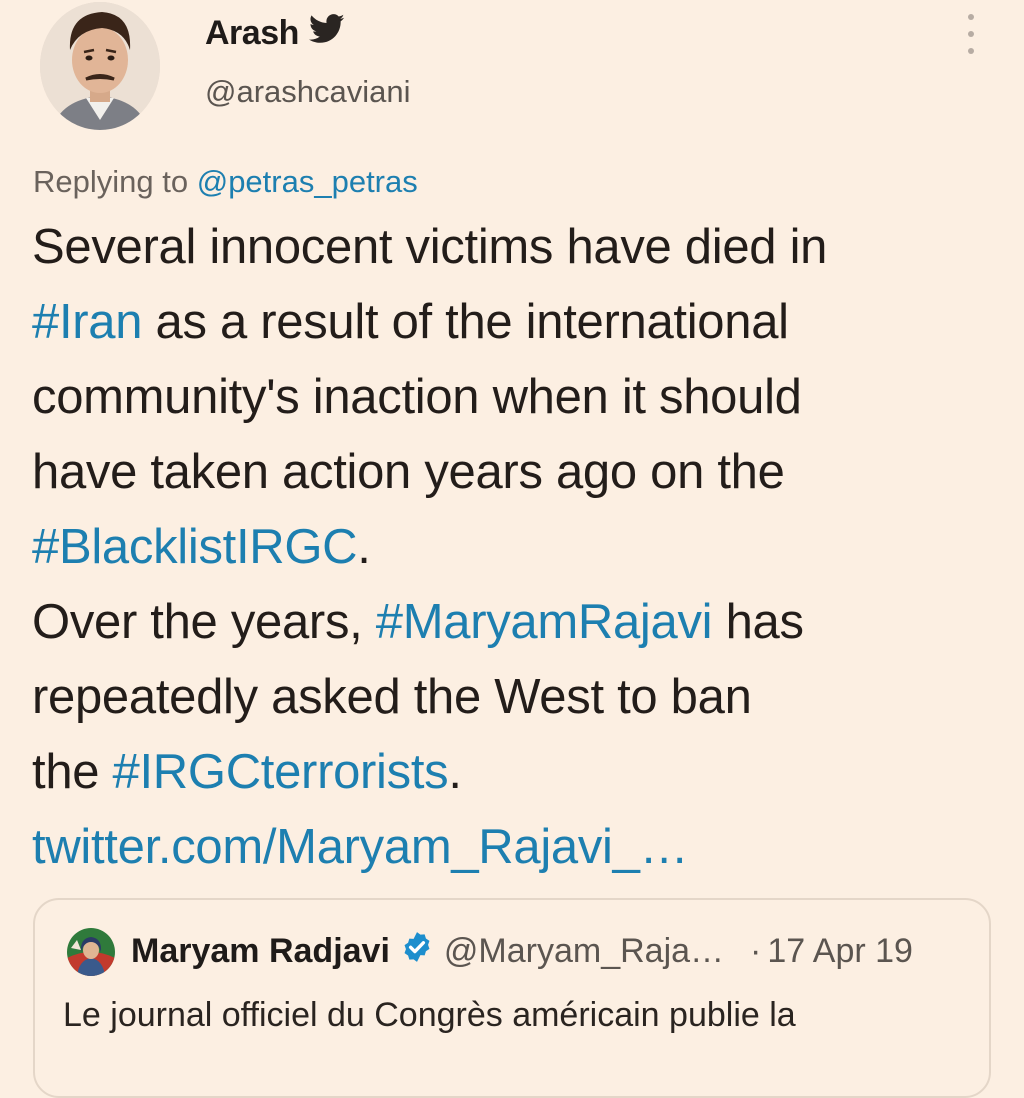 This screenshot has height=1098, width=1024. Describe the element at coordinates (204, 622) in the screenshot. I see `tweet-text-segment: Over the years,` at that location.